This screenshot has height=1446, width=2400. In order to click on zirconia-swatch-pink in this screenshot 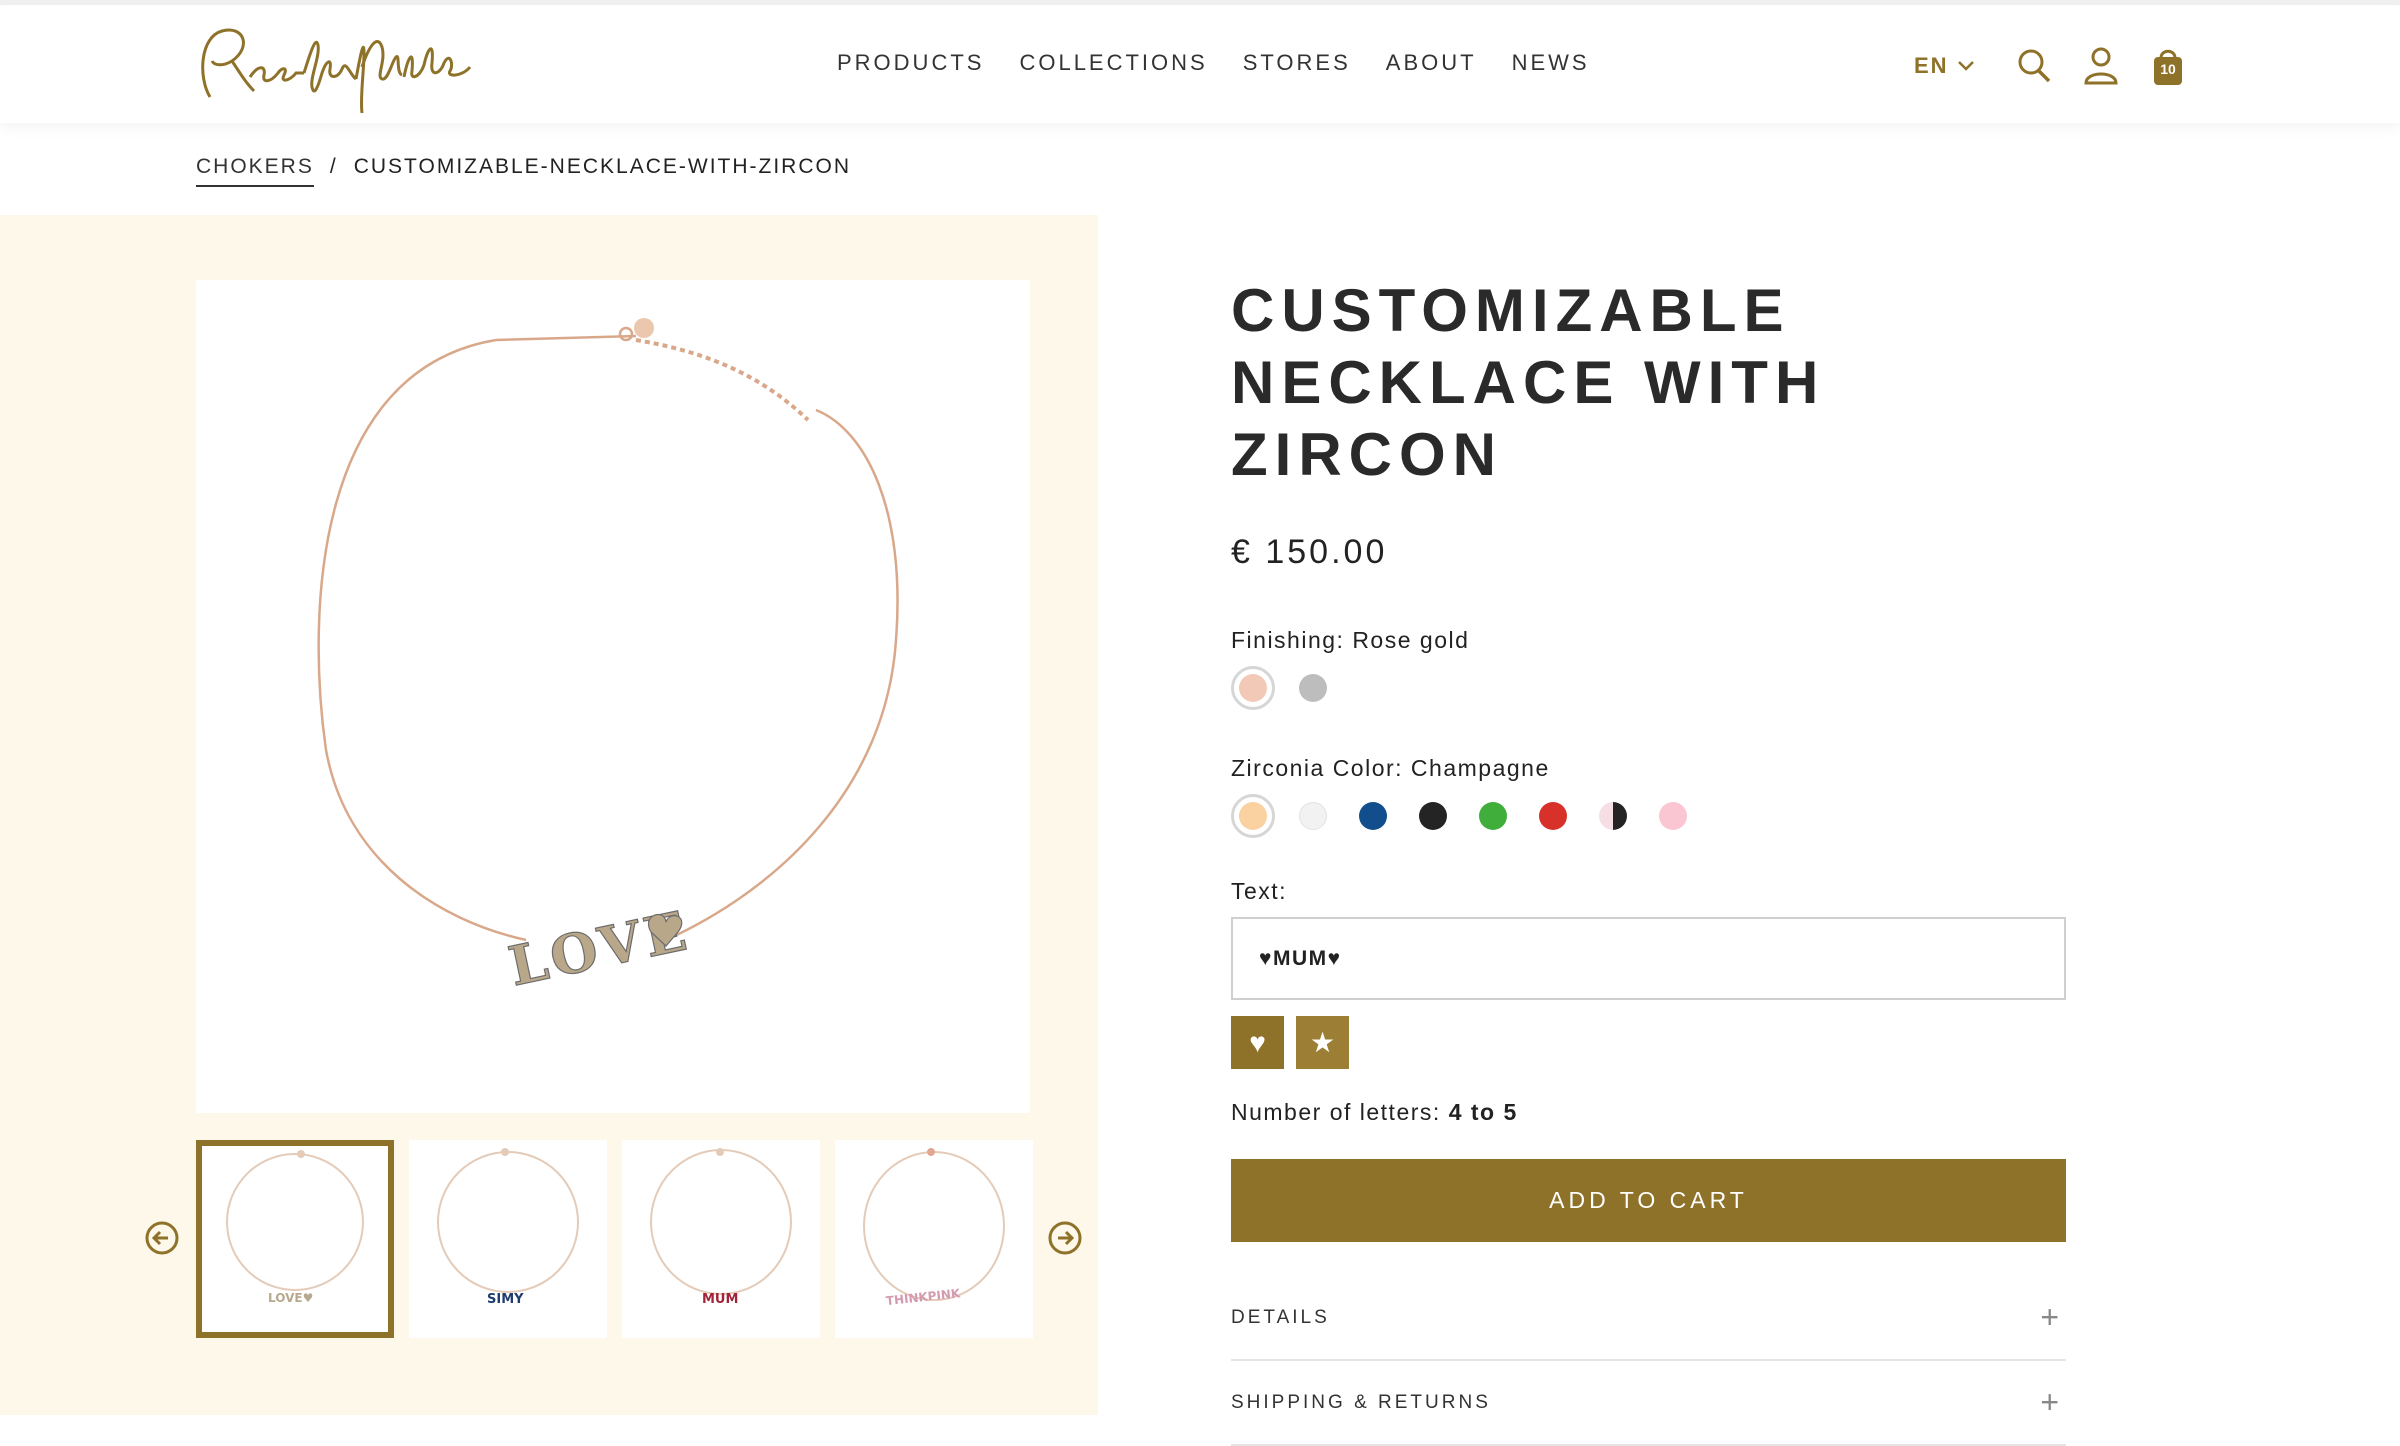, I will do `click(1673, 816)`.